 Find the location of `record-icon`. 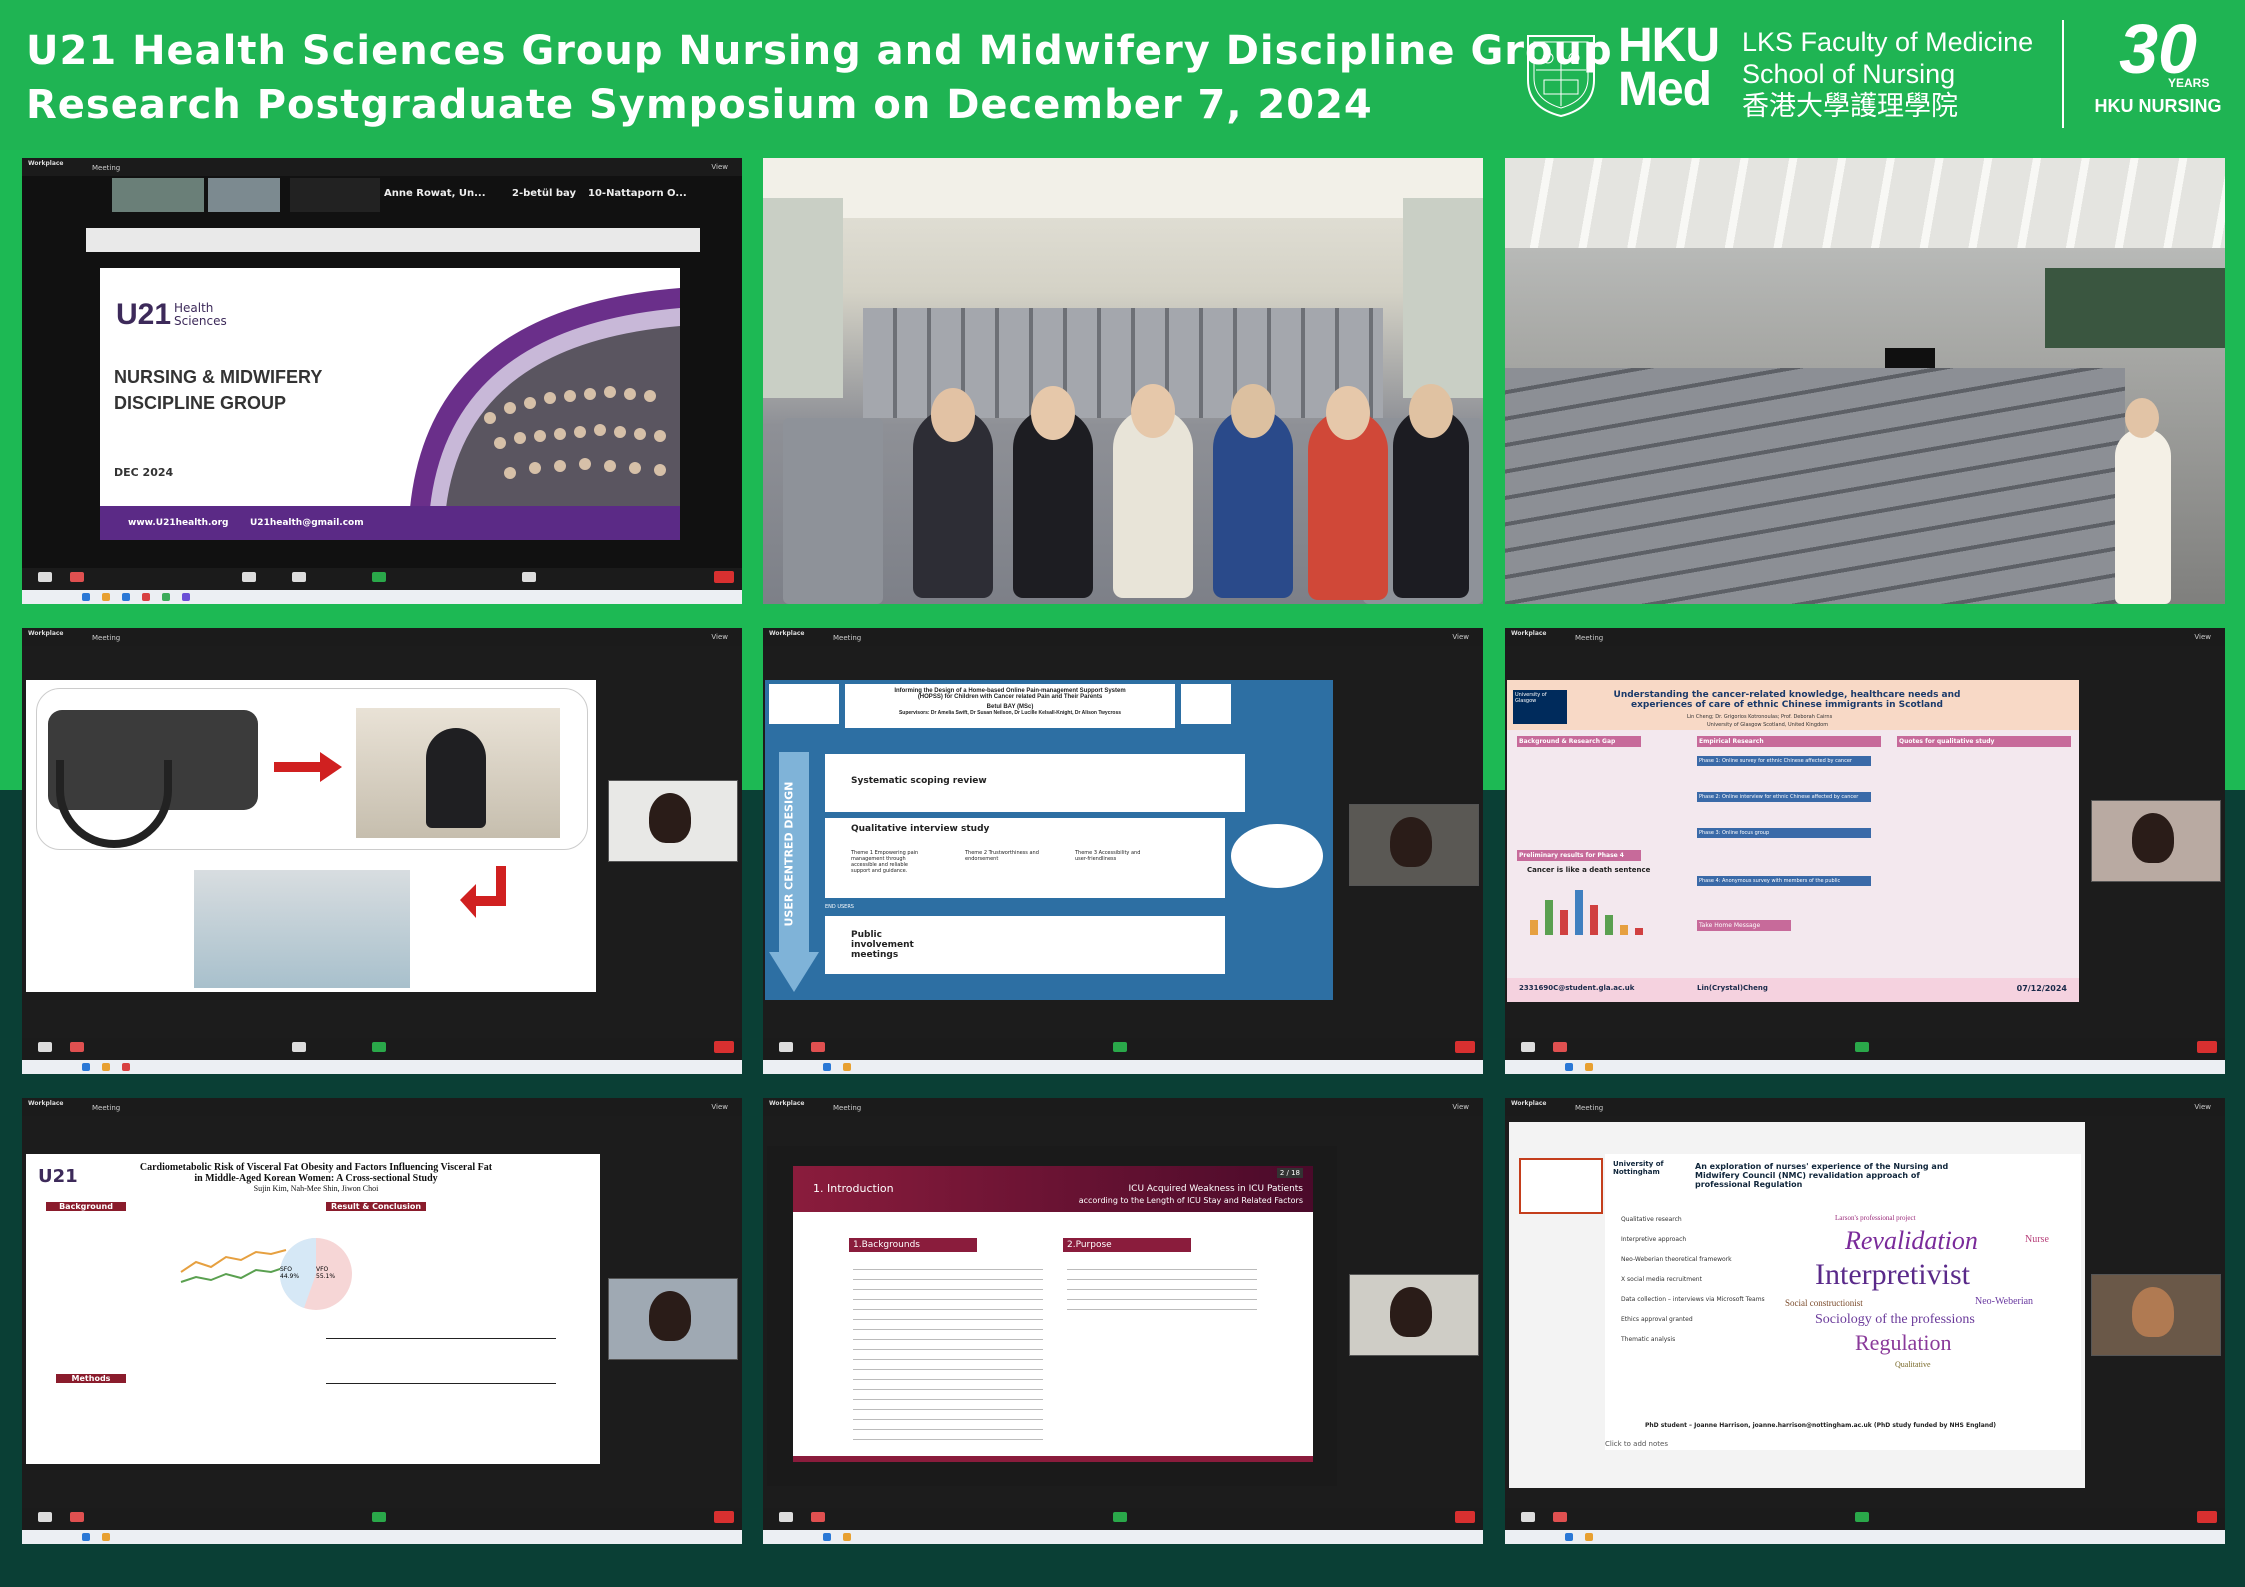

record-icon is located at coordinates (529, 577).